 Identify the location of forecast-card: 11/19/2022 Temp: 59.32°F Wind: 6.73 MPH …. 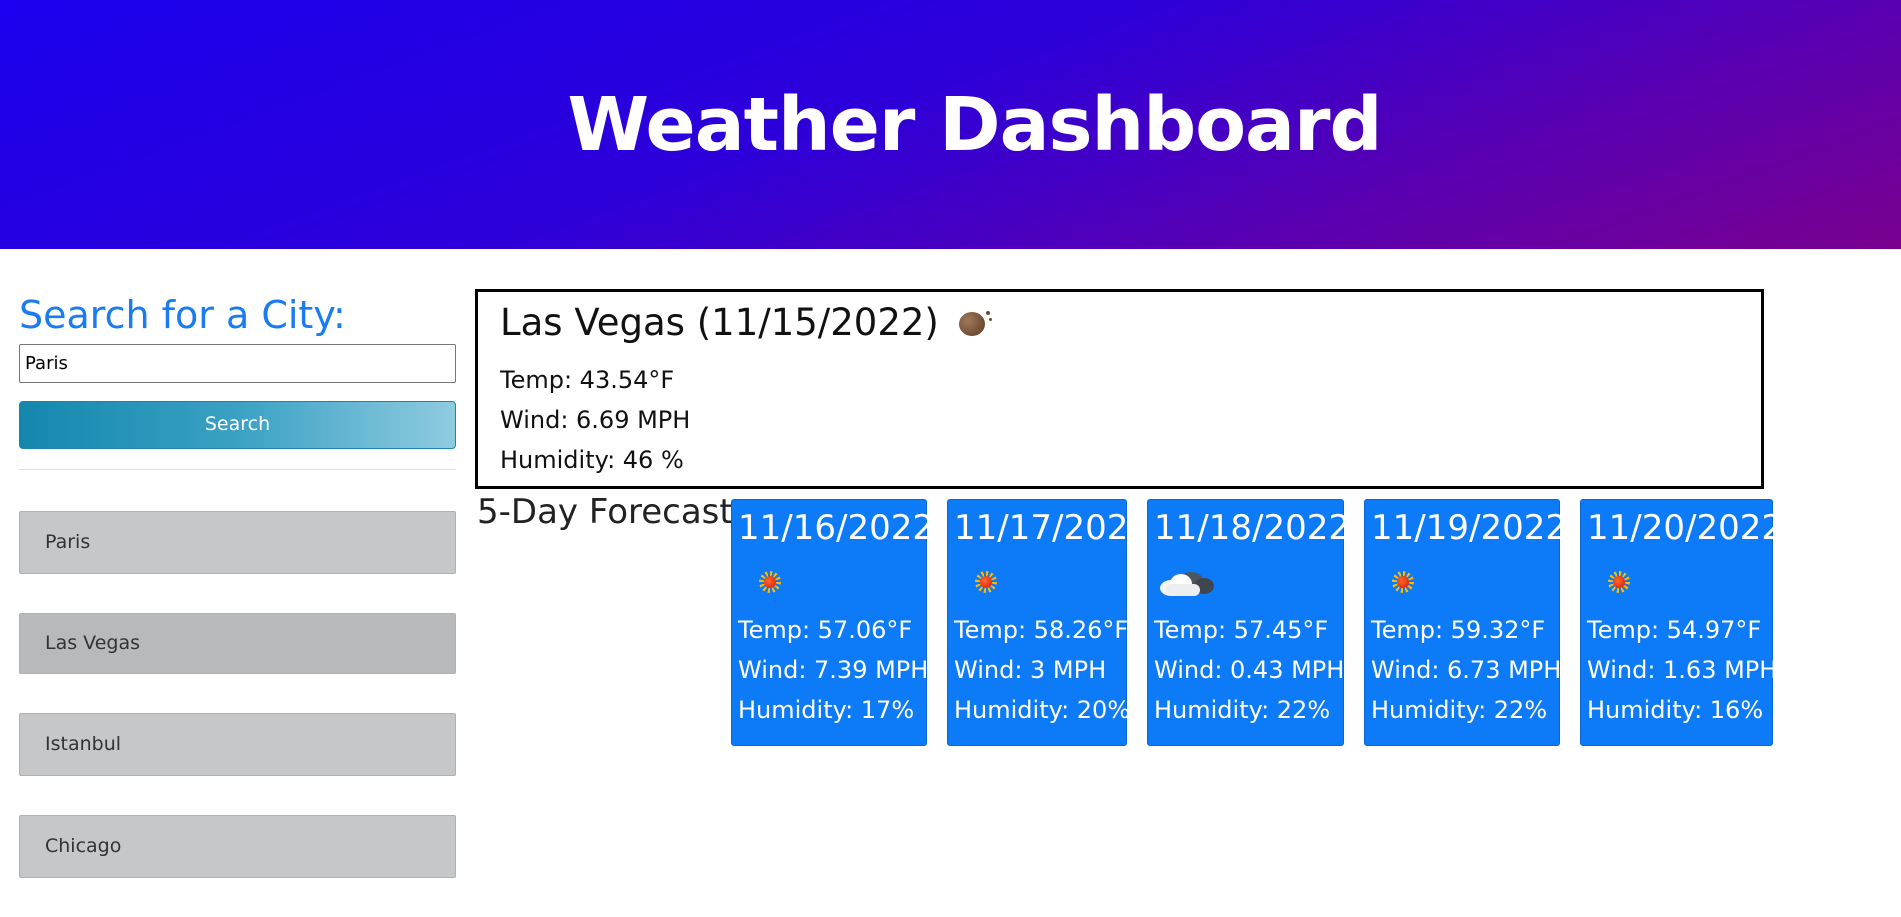
(1465, 622).